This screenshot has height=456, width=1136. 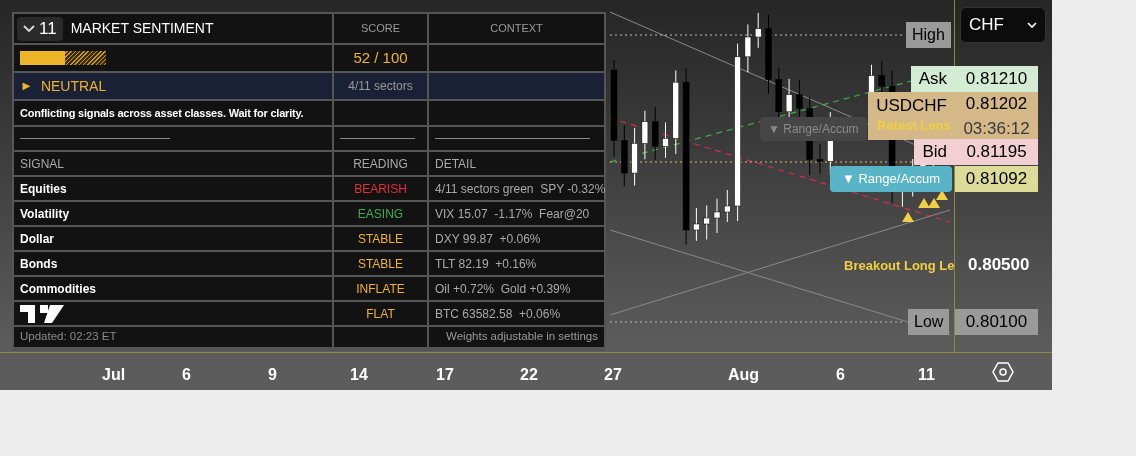 What do you see at coordinates (486, 264) in the screenshot?
I see `signal-detail: TLT 82.19 +0.16%` at bounding box center [486, 264].